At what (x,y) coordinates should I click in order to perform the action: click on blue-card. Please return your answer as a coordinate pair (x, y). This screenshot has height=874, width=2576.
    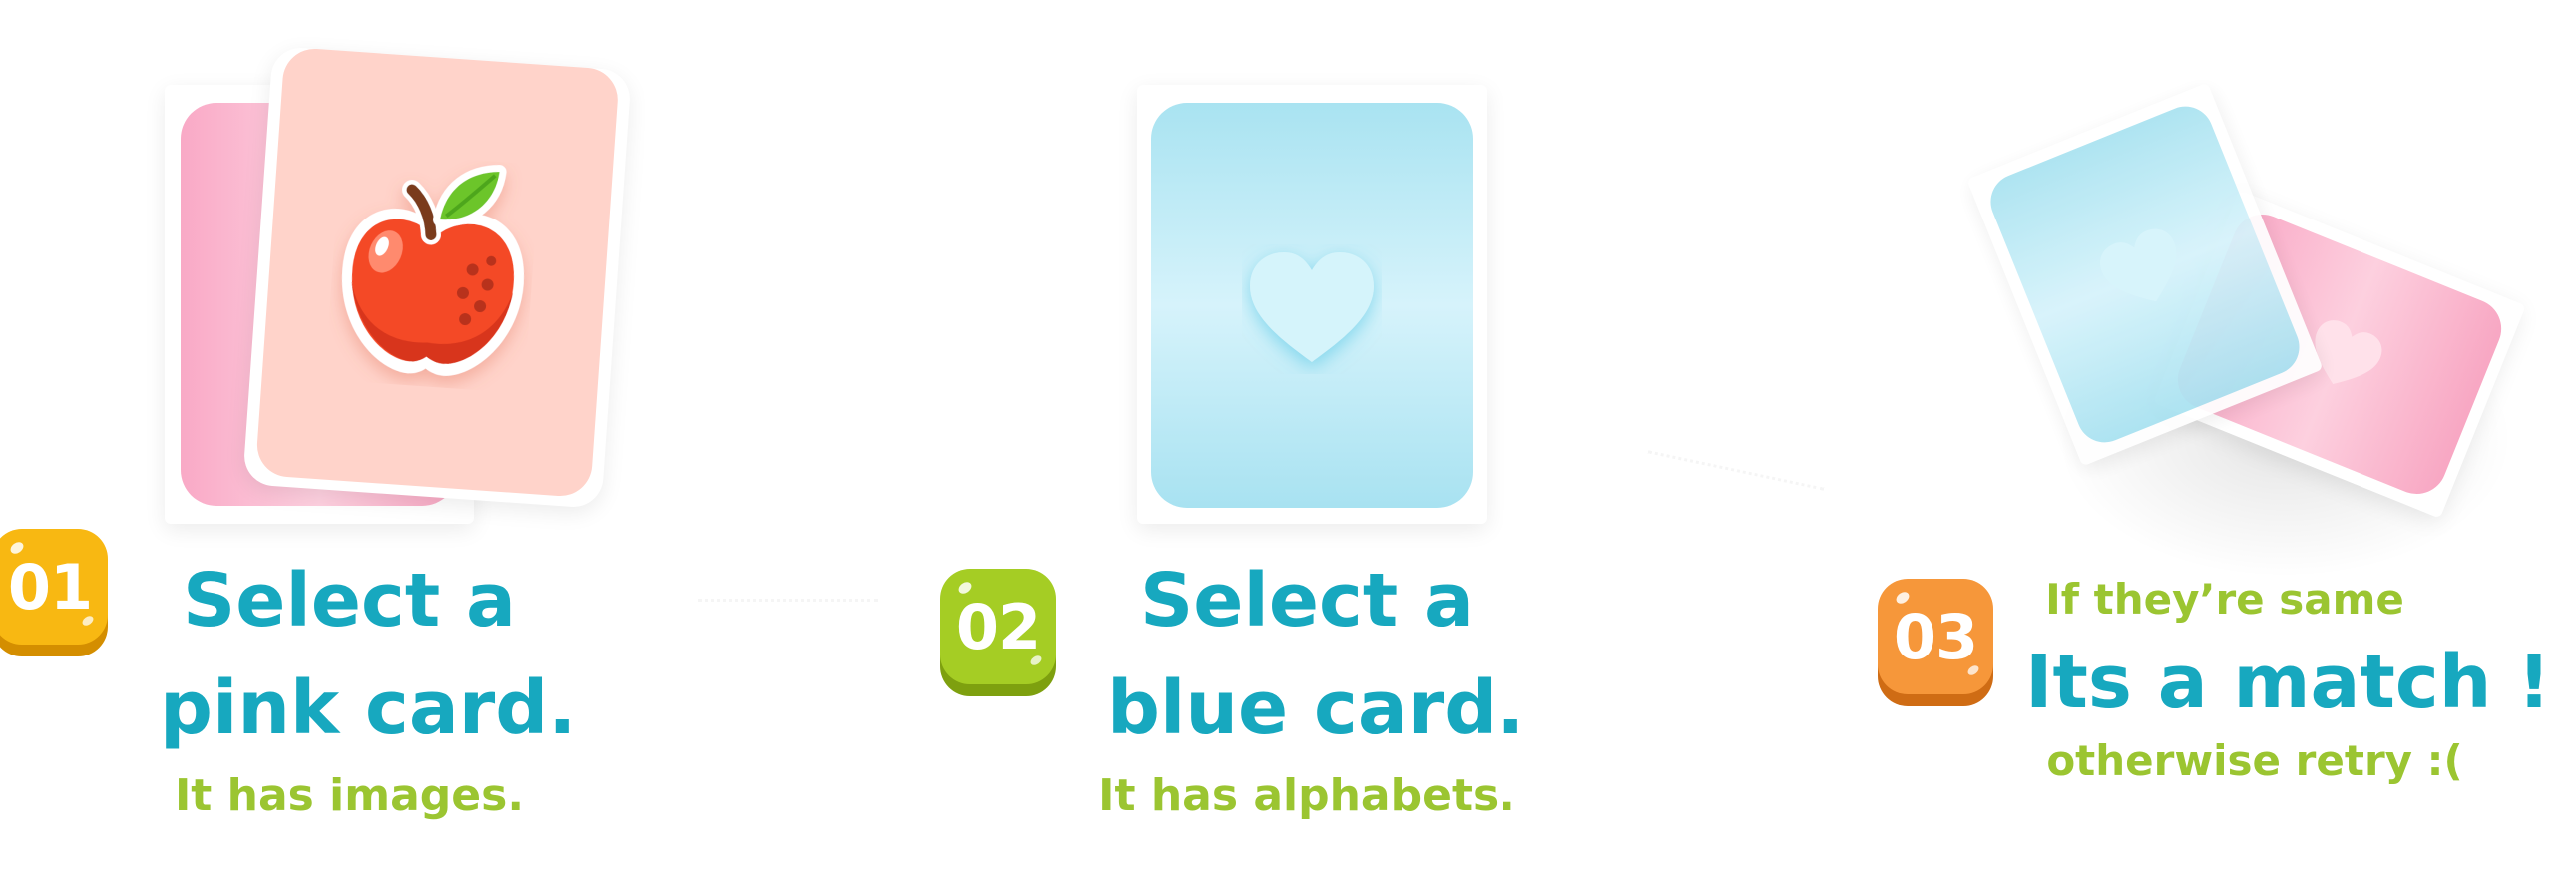
    Looking at the image, I should click on (1312, 305).